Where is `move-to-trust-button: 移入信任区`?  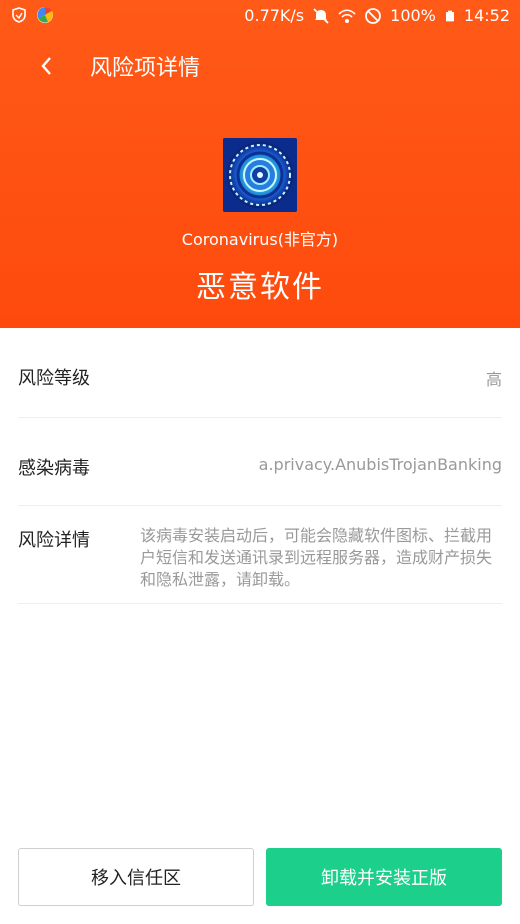 move-to-trust-button: 移入信任区 is located at coordinates (136, 877).